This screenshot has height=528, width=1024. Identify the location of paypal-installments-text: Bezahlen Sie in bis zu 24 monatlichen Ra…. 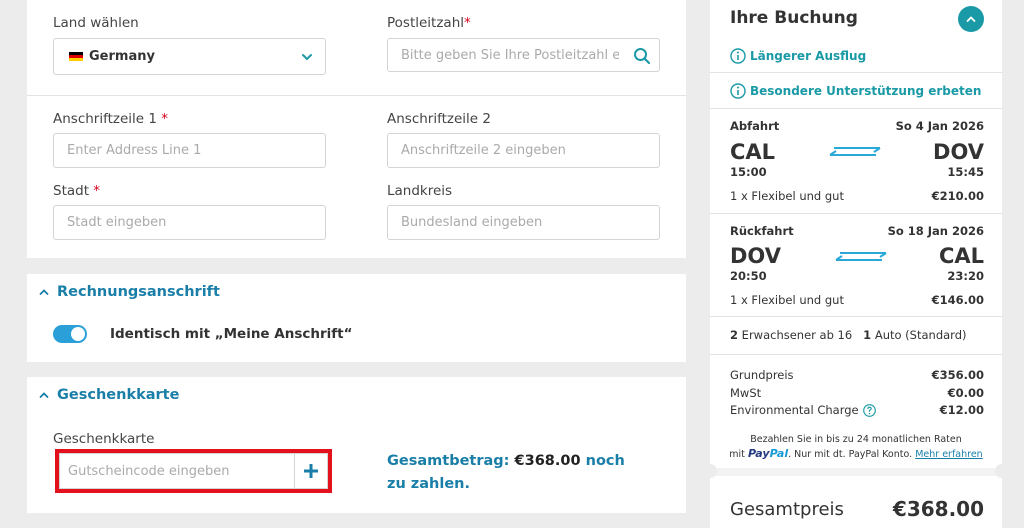
(856, 447).